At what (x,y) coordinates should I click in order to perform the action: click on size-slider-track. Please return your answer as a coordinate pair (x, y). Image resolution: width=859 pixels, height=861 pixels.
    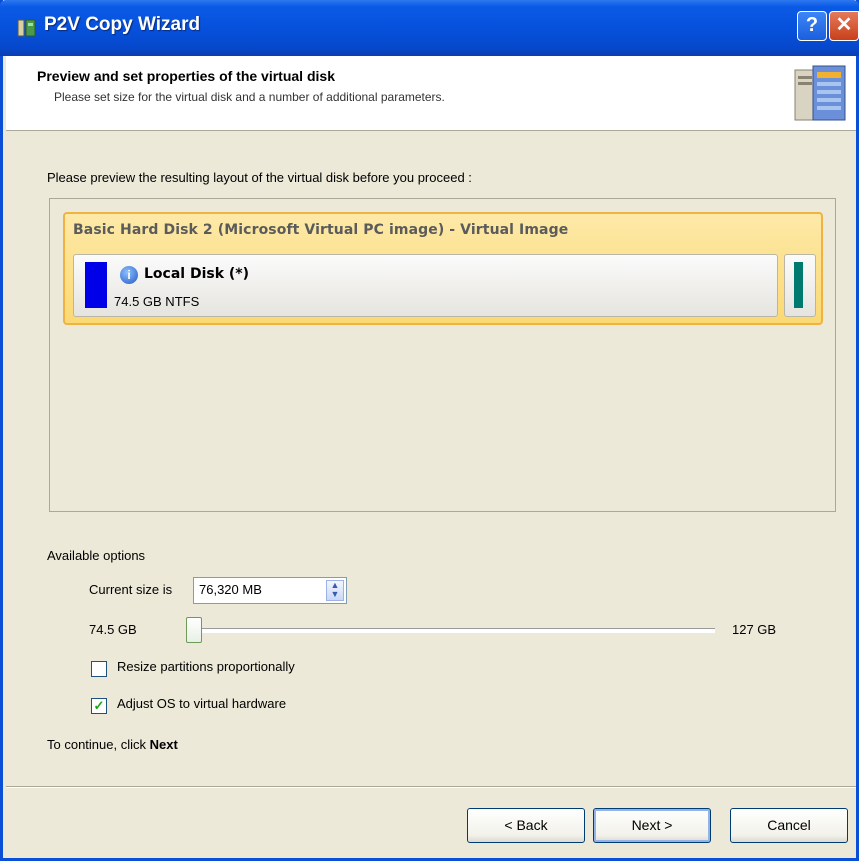
    Looking at the image, I should click on (454, 630).